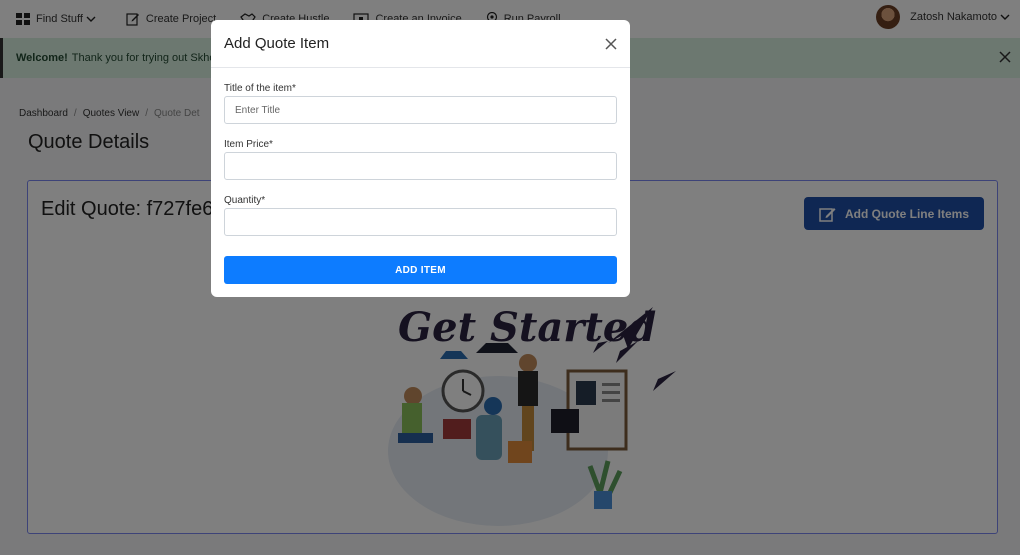  What do you see at coordinates (260, 88) in the screenshot?
I see `title-field-label: Title of the item*` at bounding box center [260, 88].